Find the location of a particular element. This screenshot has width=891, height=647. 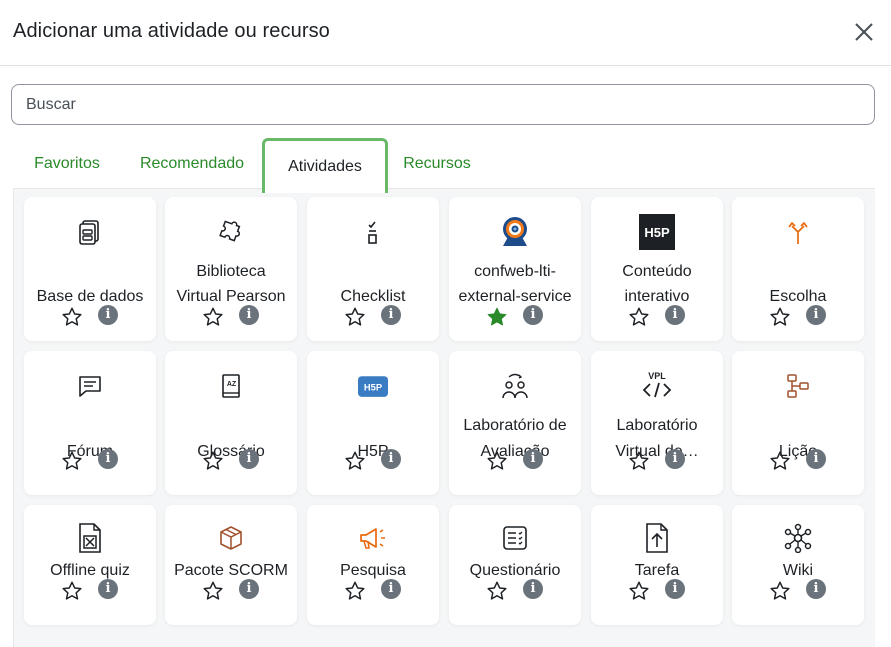

checklist-icon is located at coordinates (373, 232).